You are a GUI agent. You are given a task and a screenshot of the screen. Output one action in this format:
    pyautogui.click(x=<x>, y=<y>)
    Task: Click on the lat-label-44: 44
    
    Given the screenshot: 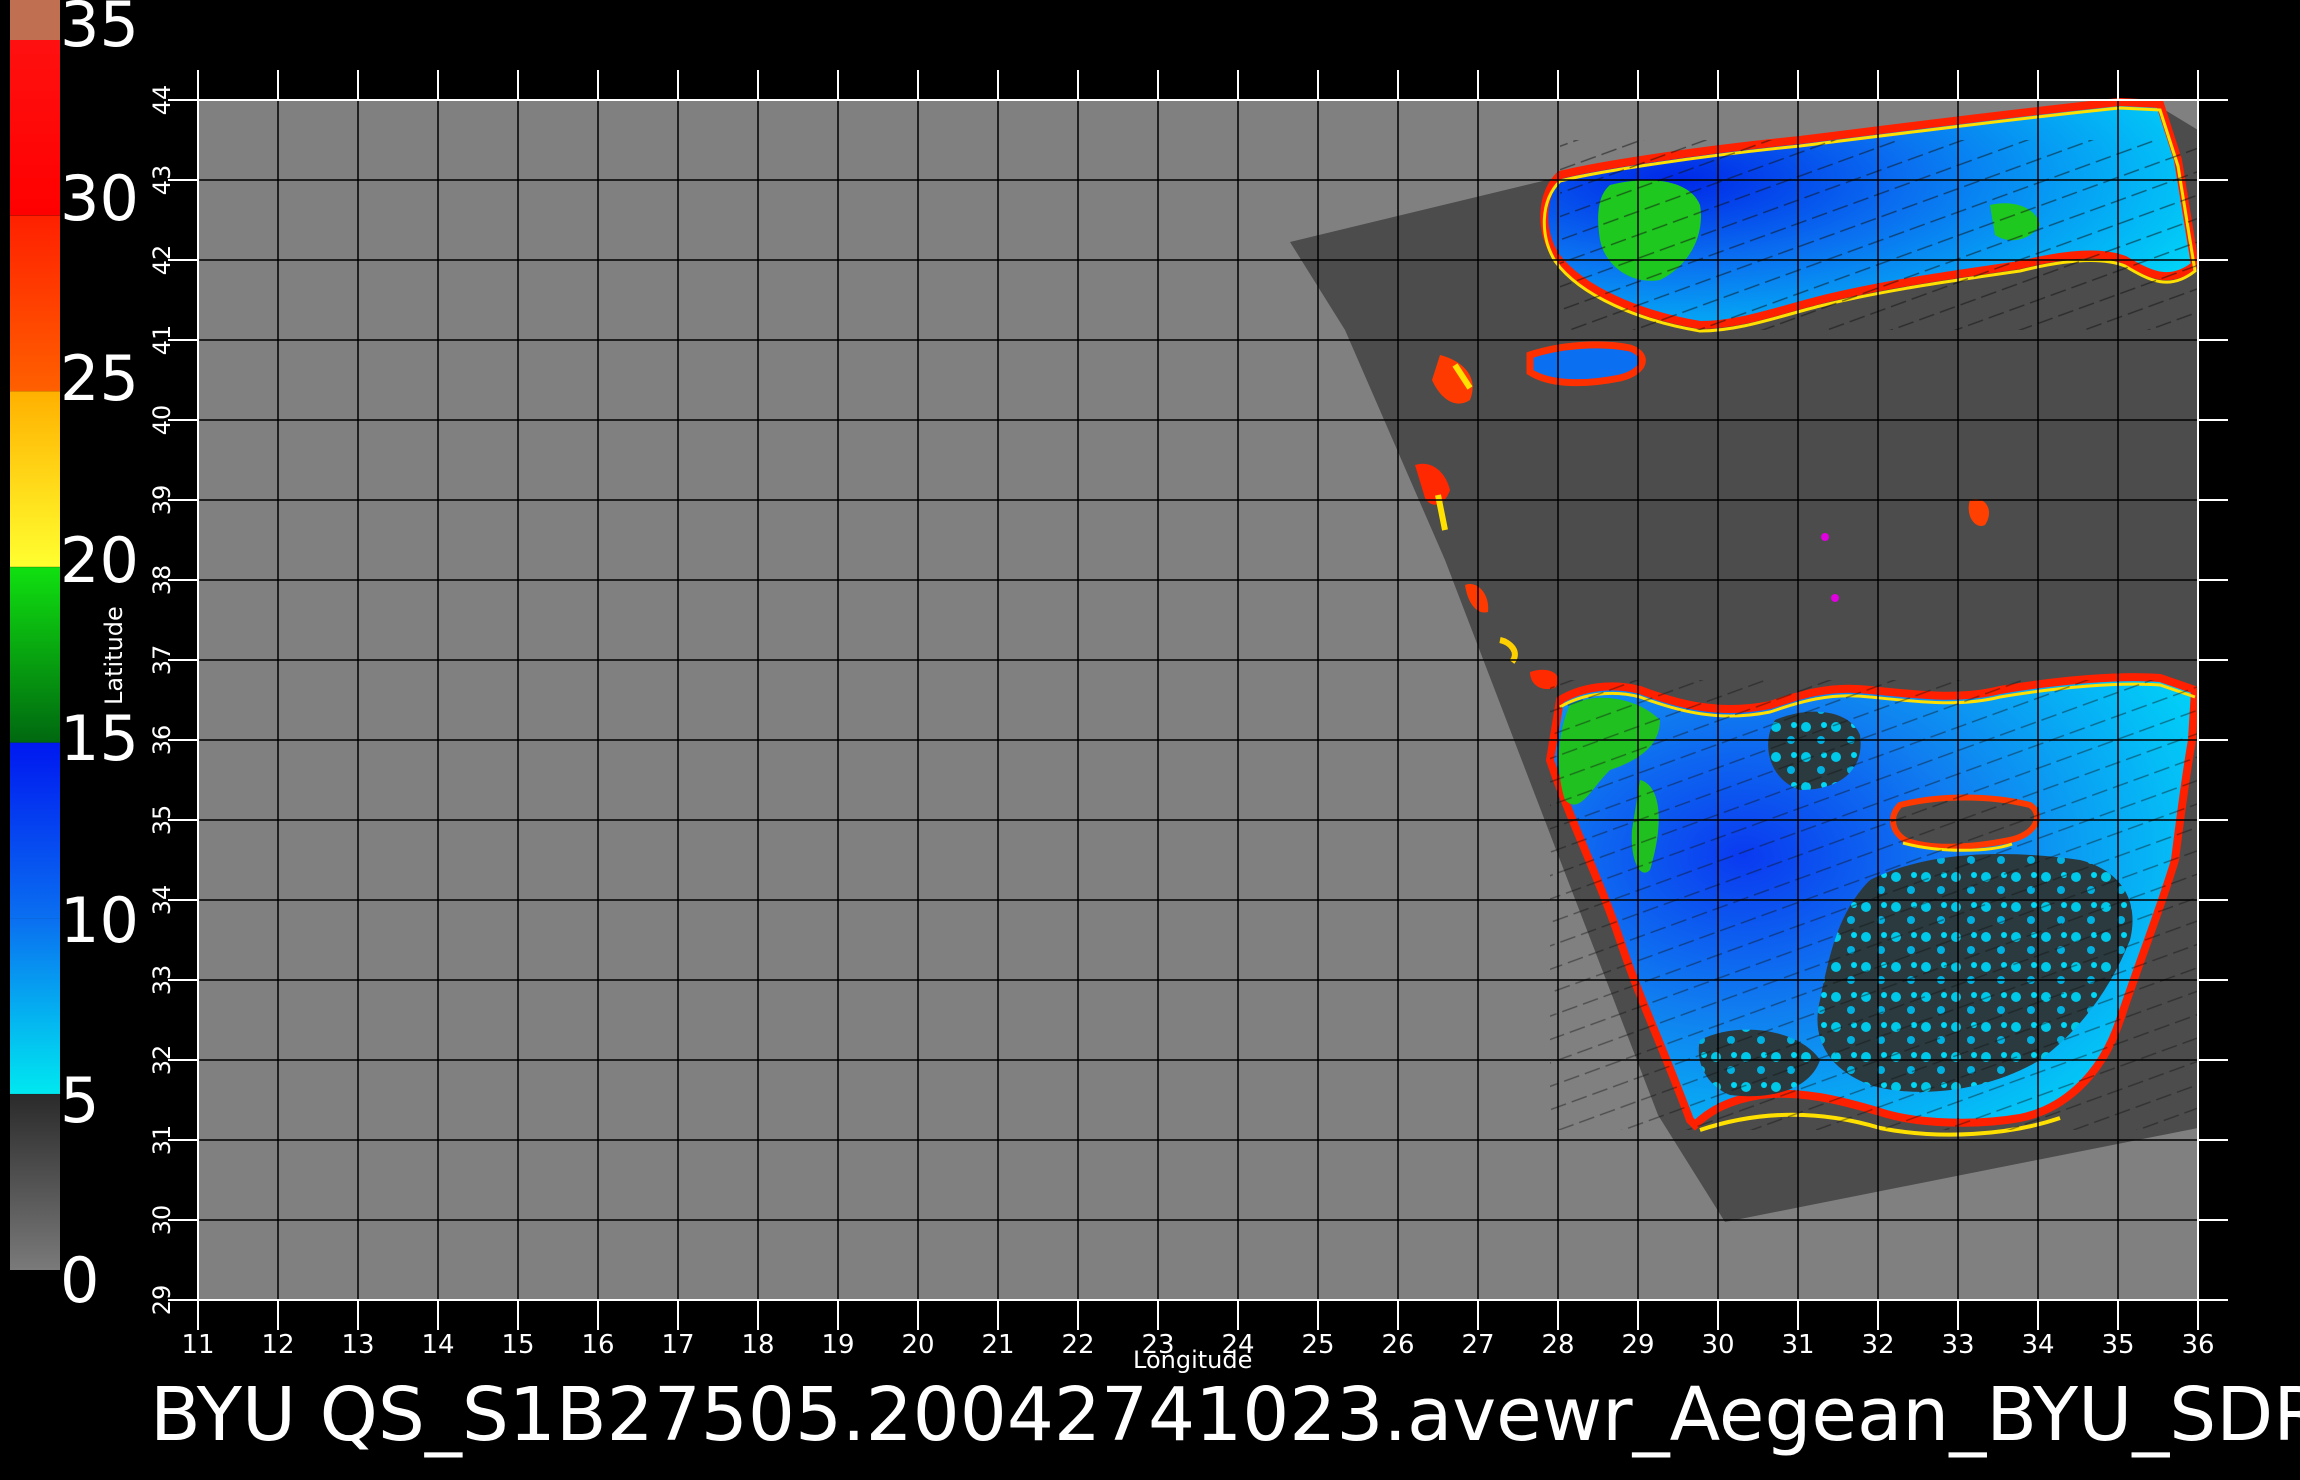 What is the action you would take?
    pyautogui.click(x=162, y=100)
    